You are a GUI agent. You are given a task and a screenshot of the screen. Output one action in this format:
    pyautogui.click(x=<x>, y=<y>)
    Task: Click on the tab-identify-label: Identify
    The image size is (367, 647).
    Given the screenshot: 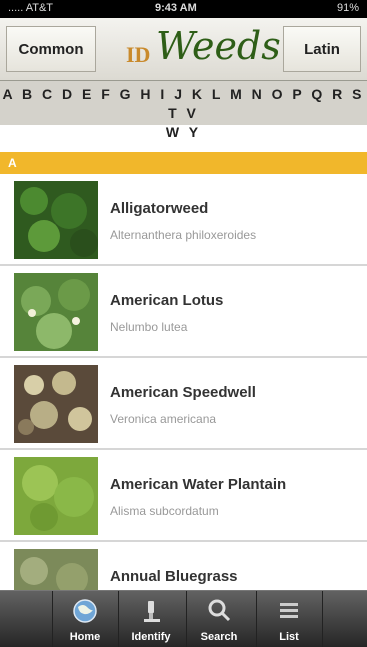 What is the action you would take?
    pyautogui.click(x=151, y=637)
    